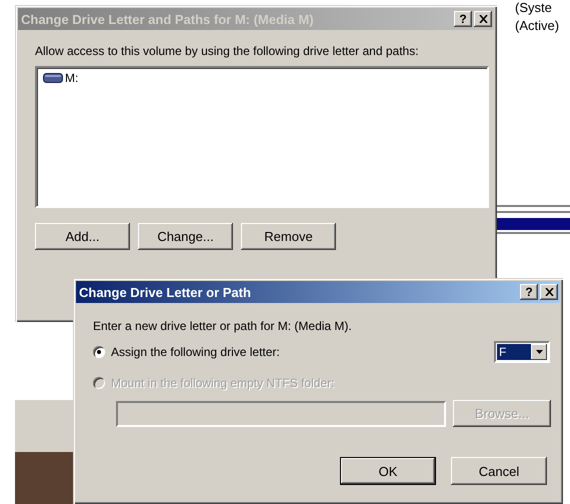 Image resolution: width=570 pixels, height=504 pixels. Describe the element at coordinates (227, 51) in the screenshot. I see `instruction-text: Allow access to this volume by using the following drive letter and paths:` at that location.